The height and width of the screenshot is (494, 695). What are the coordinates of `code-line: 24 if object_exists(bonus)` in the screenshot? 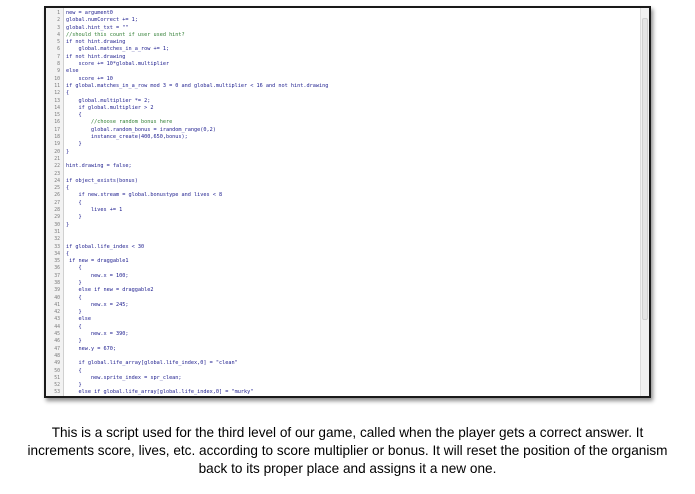 It's located at (343, 181).